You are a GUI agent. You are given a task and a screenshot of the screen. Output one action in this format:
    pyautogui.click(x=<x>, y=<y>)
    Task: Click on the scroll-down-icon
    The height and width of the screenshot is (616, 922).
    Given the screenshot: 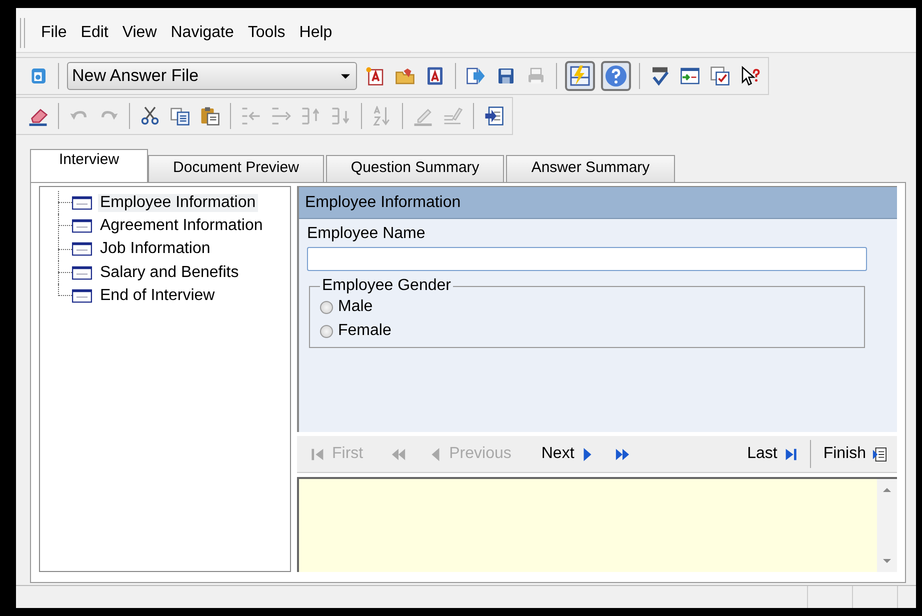 What is the action you would take?
    pyautogui.click(x=887, y=561)
    